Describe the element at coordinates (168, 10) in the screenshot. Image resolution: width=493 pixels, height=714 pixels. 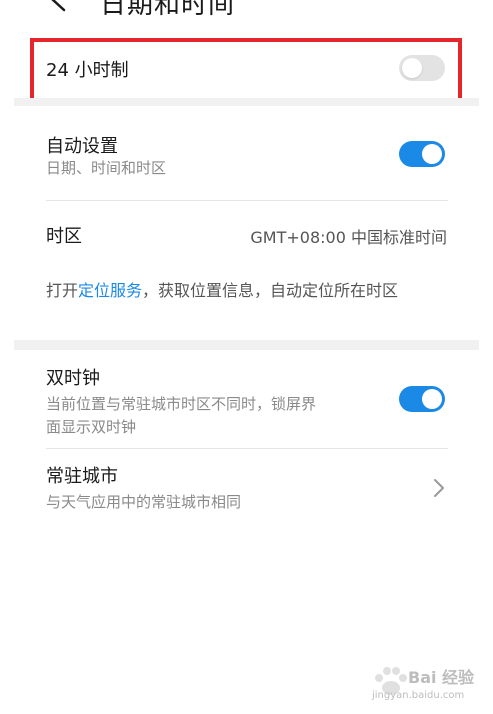
I see `page-title: 日期和时间` at that location.